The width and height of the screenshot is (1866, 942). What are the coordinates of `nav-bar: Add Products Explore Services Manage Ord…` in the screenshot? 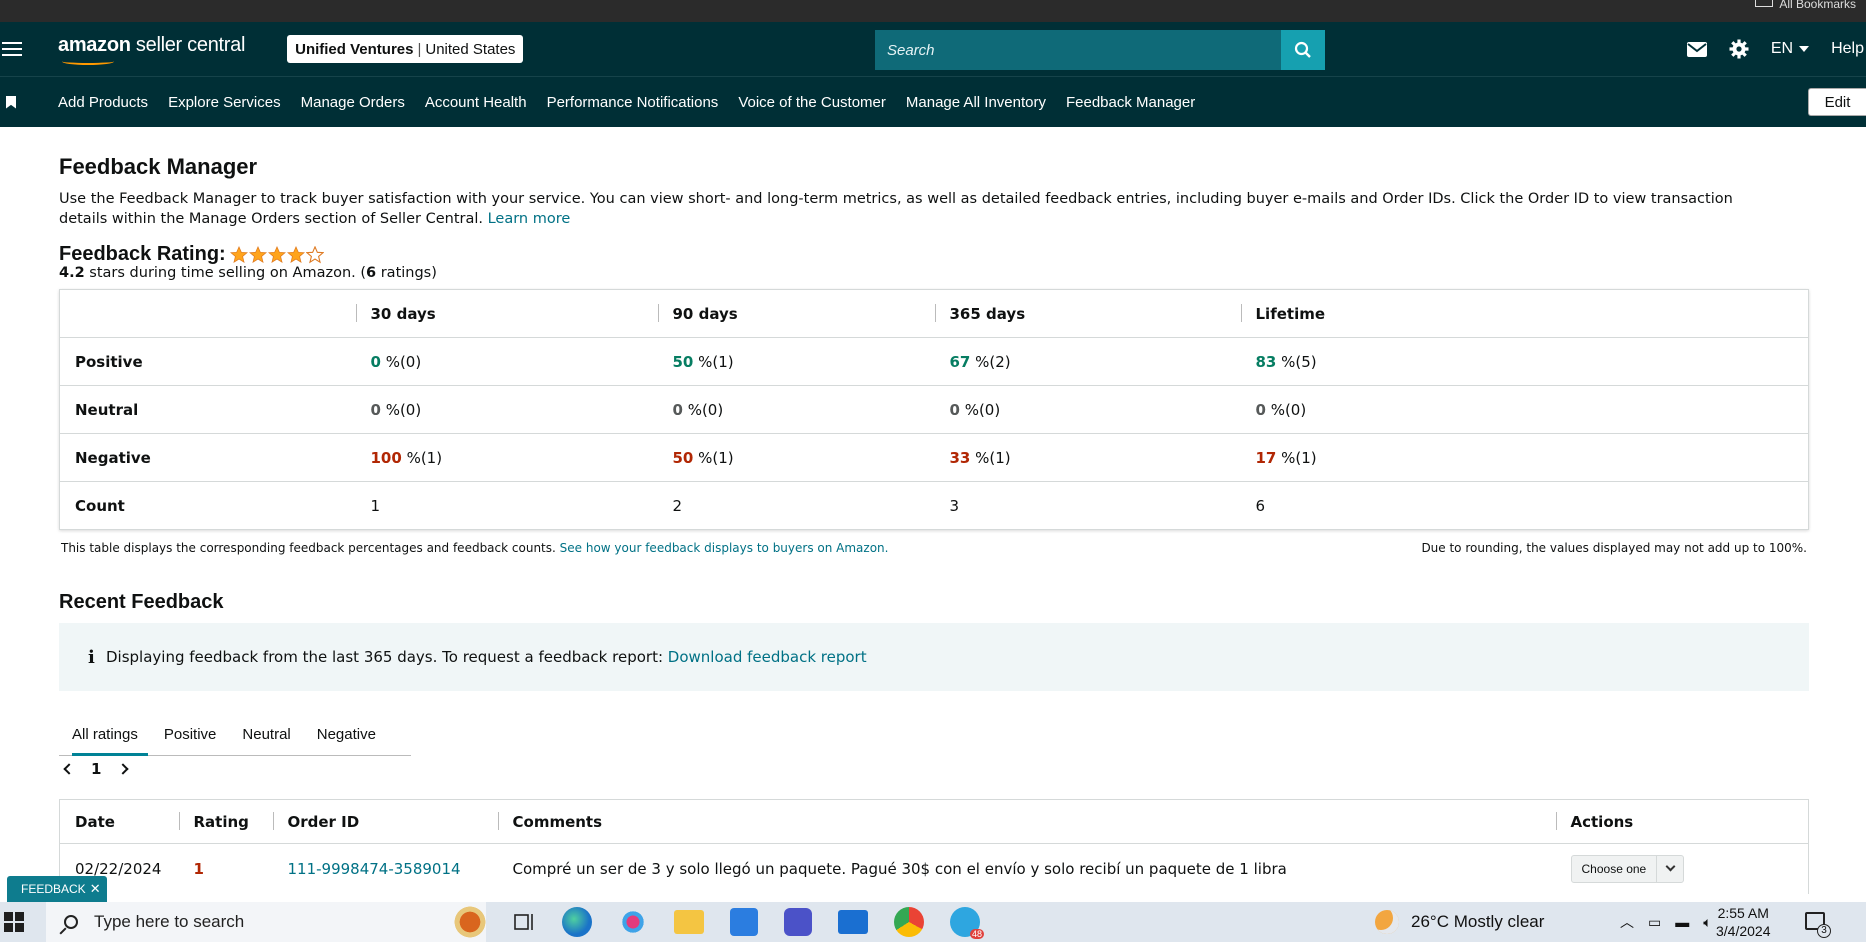 It's located at (933, 101).